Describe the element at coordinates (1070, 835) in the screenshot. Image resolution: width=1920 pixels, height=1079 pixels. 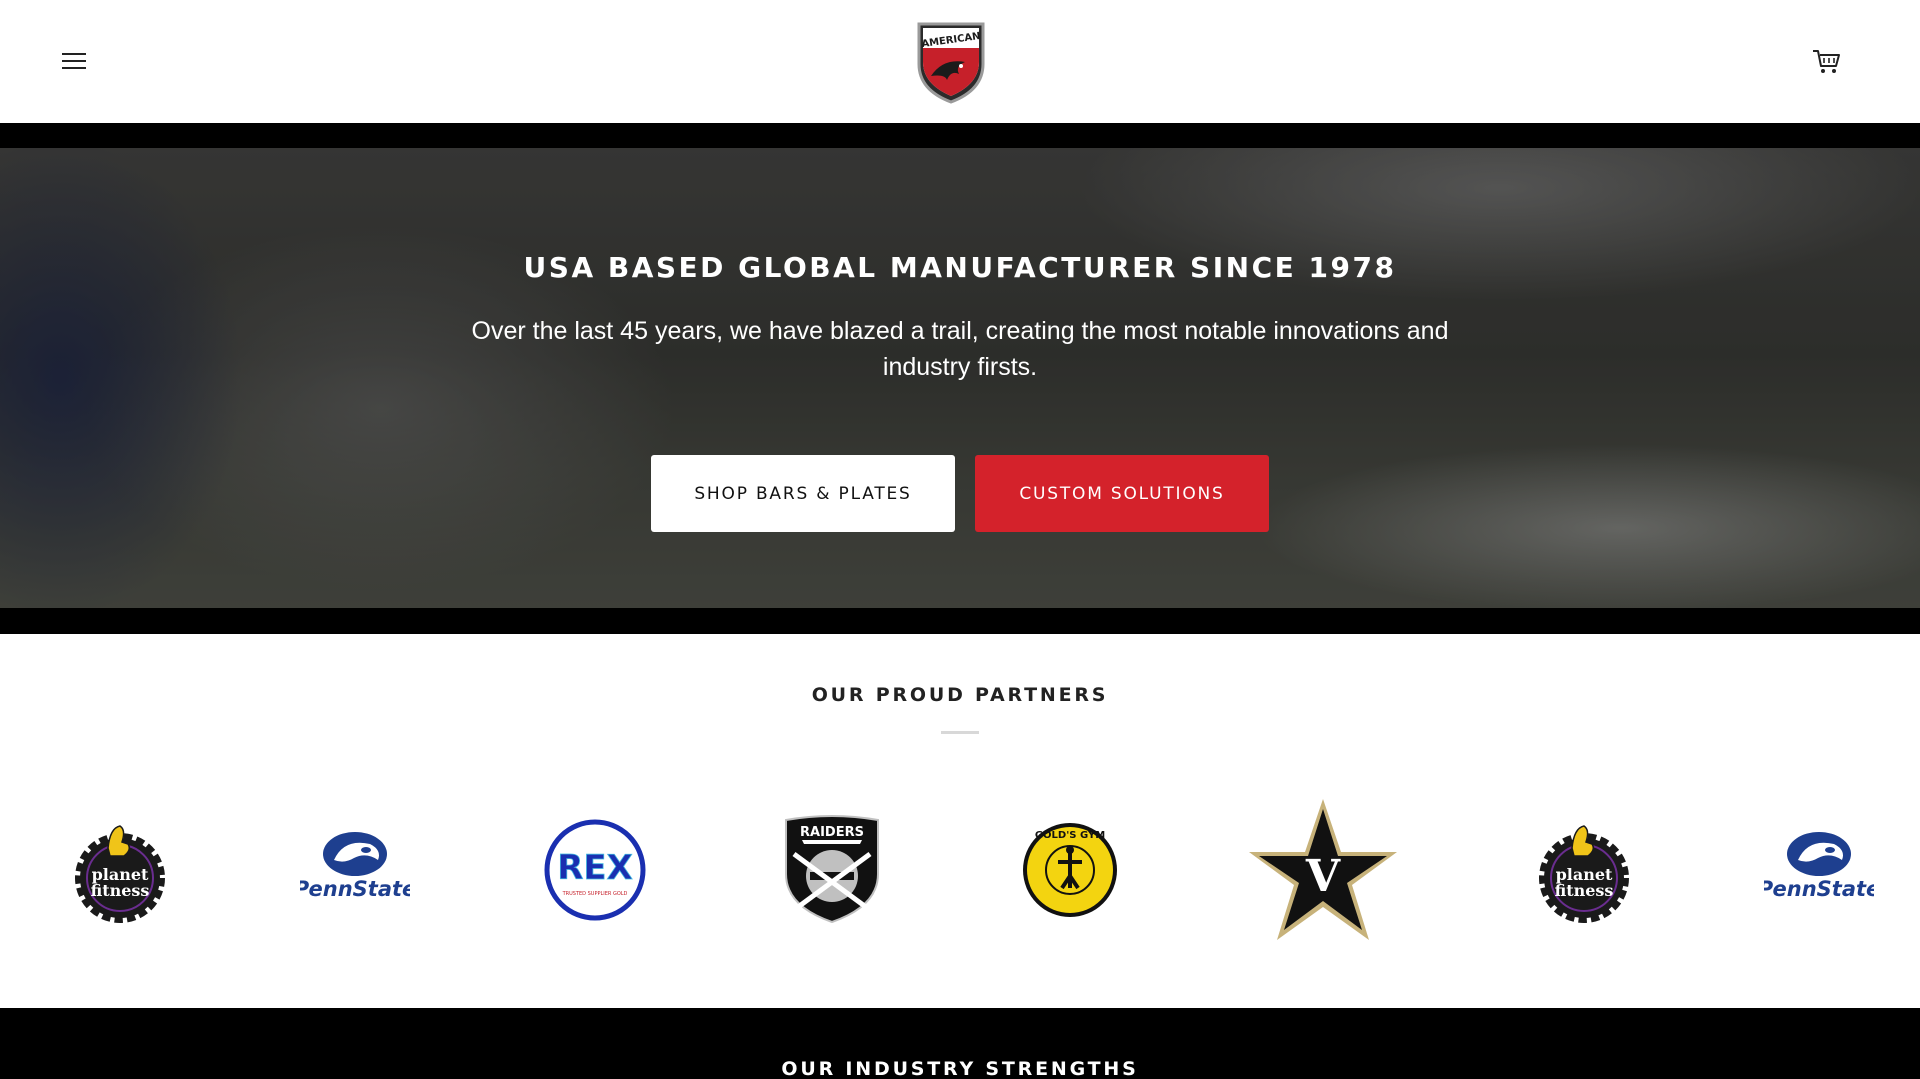
I see `svg-text: GOLD'S GYM` at that location.